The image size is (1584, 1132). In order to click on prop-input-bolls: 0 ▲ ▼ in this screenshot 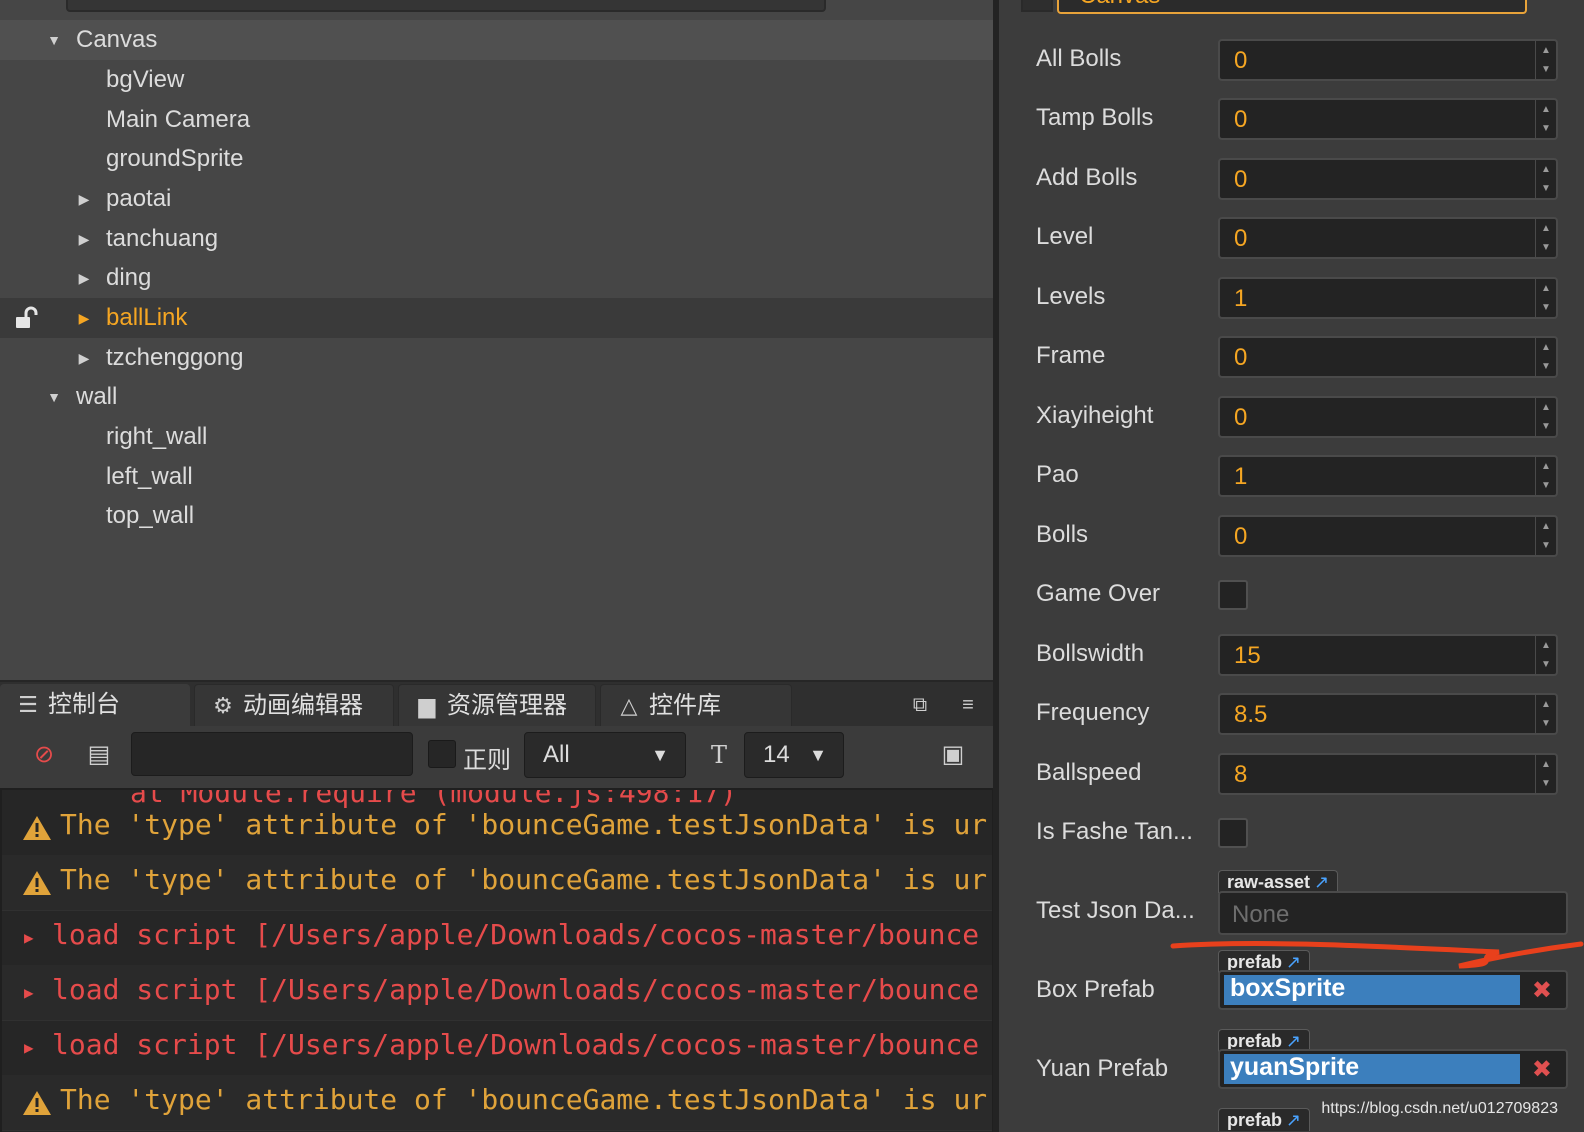, I will do `click(1388, 536)`.